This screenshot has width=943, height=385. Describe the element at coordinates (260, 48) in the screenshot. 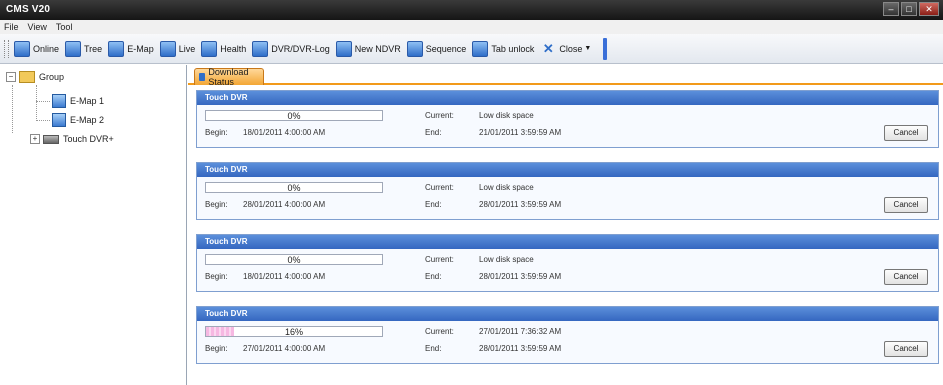

I see `dvr-log-icon` at that location.